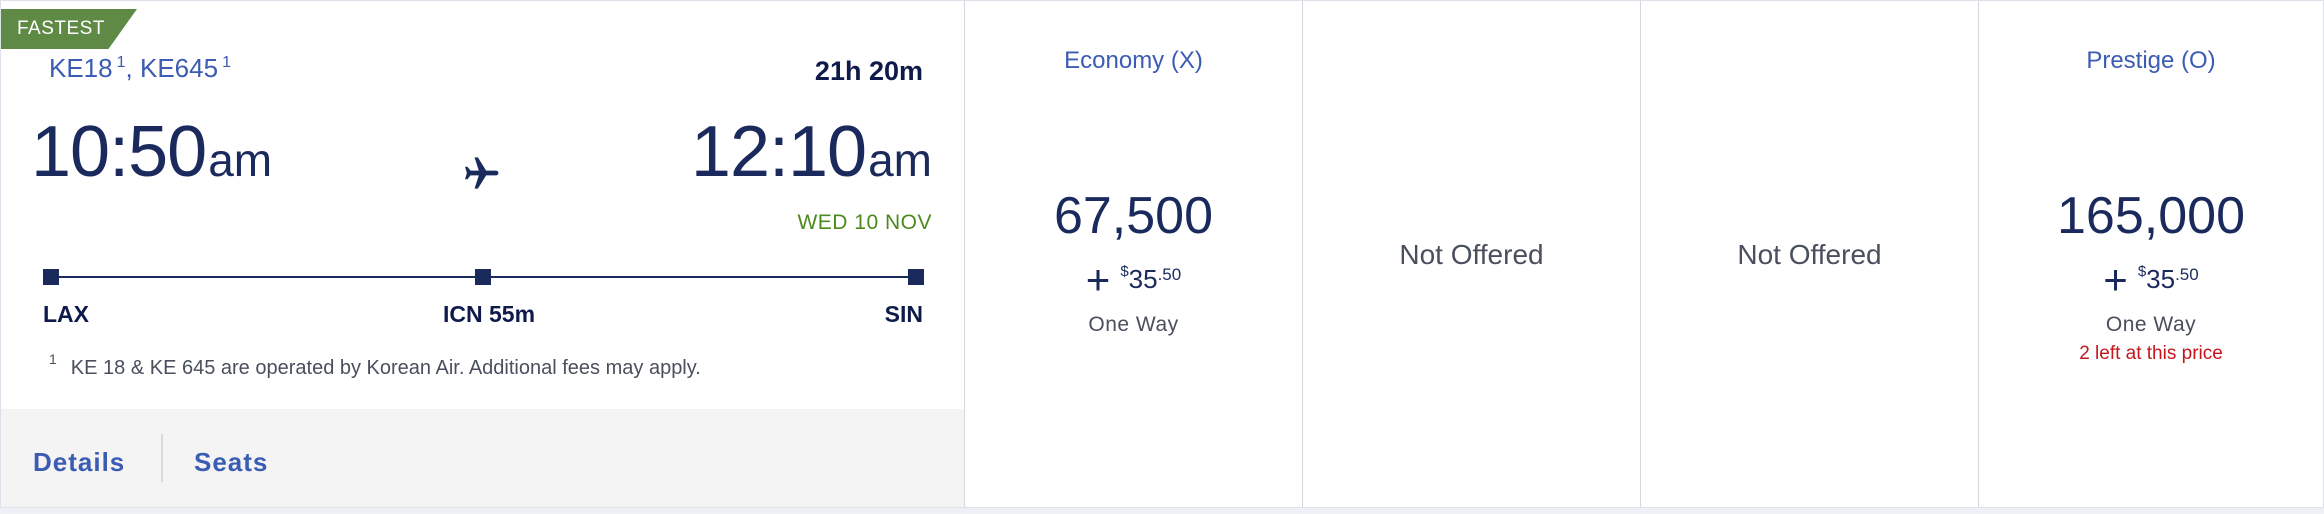  I want to click on cabin-title: Prestige (O), so click(2151, 60).